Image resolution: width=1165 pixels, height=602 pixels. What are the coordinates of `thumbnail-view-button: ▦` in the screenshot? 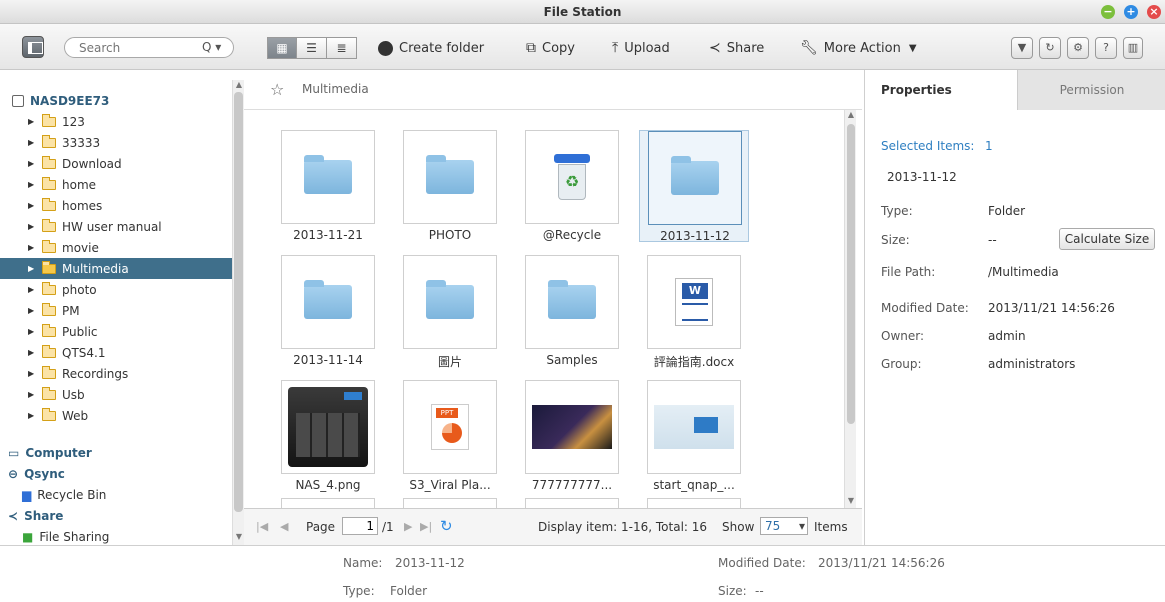 It's located at (282, 48).